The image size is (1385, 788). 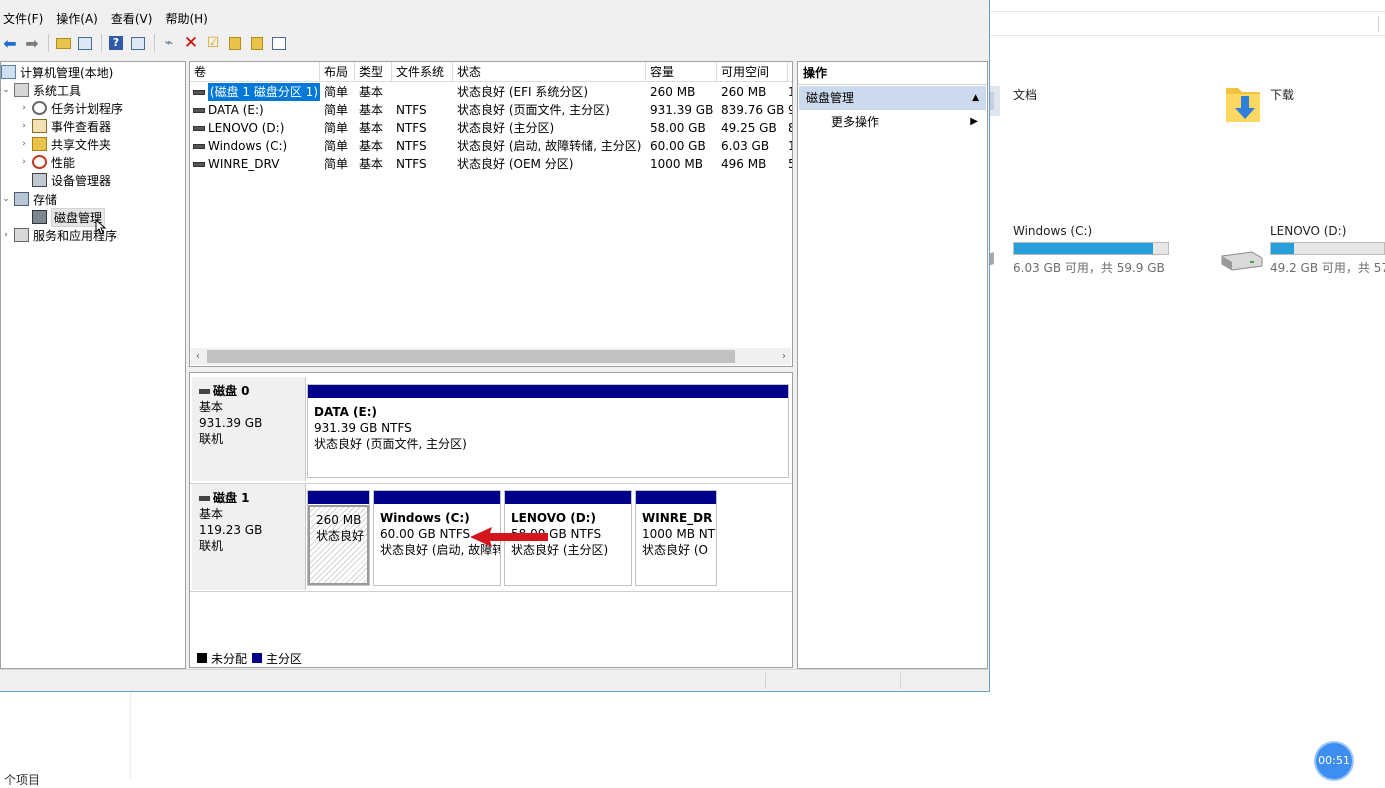 What do you see at coordinates (752, 72) in the screenshot?
I see `column-header-free-space: 可用空间` at bounding box center [752, 72].